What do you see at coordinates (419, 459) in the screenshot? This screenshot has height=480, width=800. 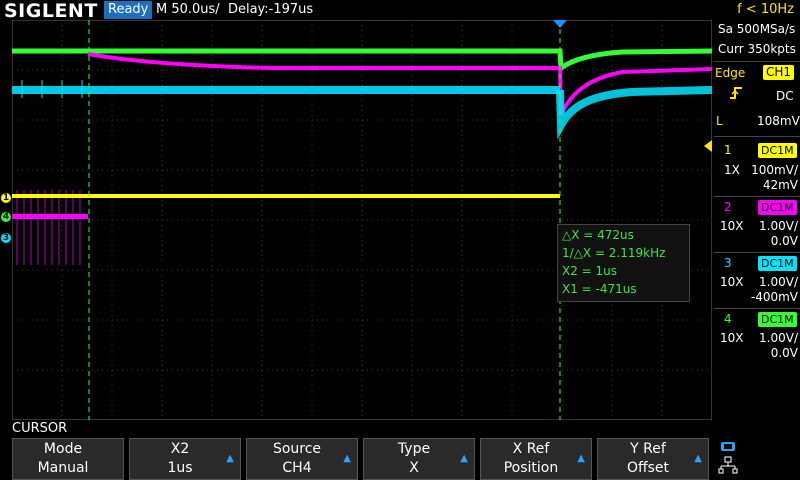 I see `softkey-type: Type X ▲` at bounding box center [419, 459].